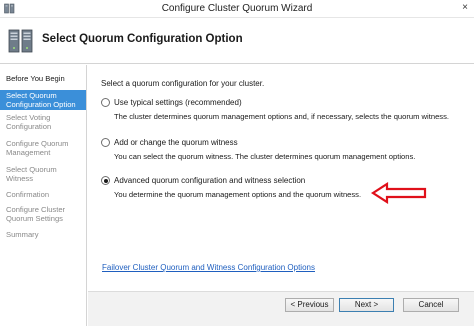  What do you see at coordinates (105, 180) in the screenshot?
I see `radio-advanced-quorum-configuration` at bounding box center [105, 180].